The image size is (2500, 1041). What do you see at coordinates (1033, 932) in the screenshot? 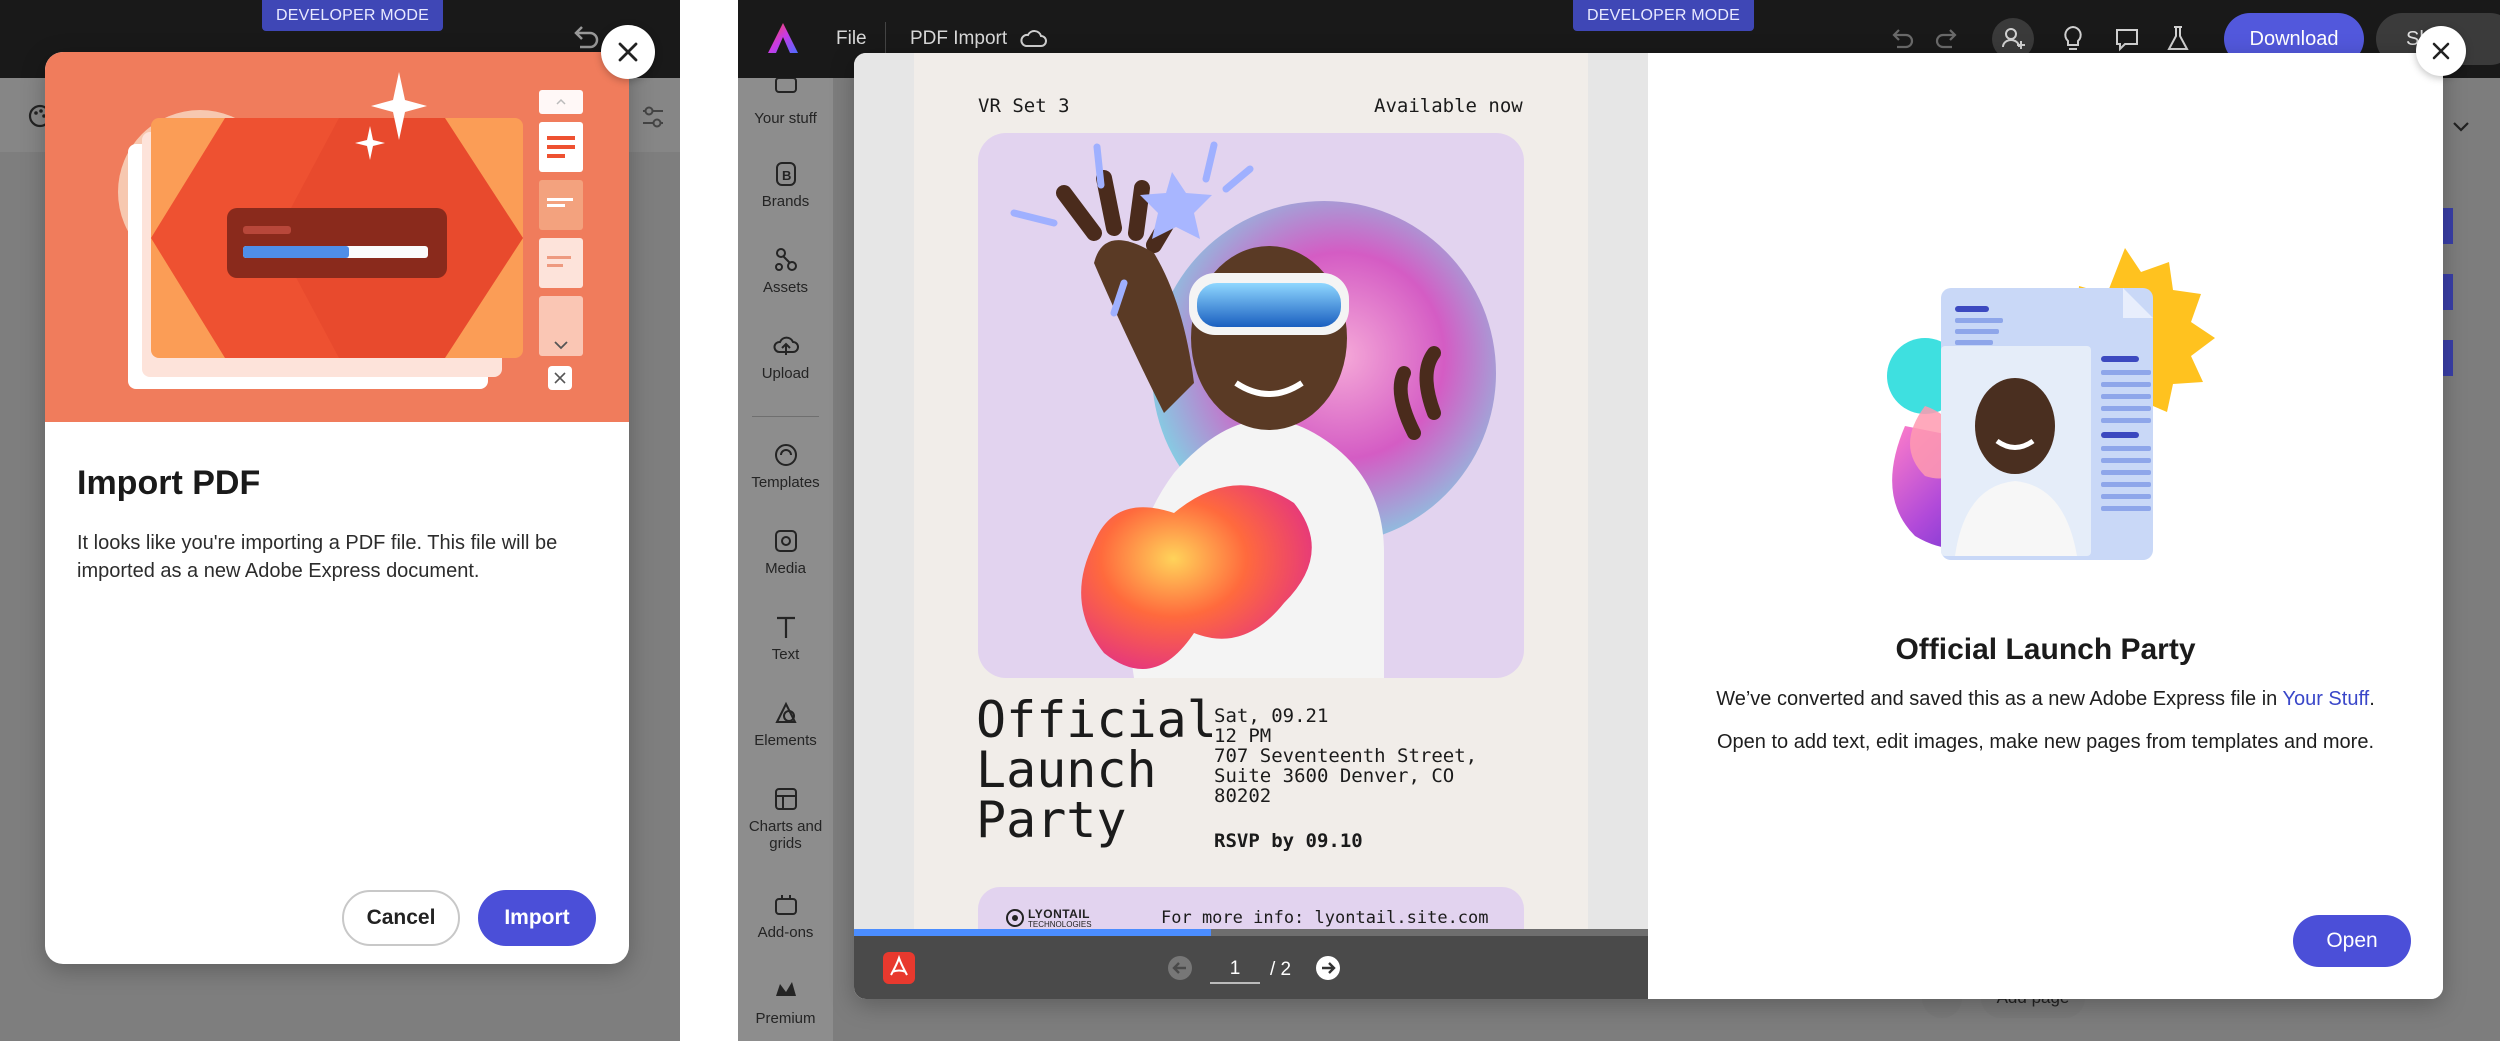
I see `preview-progress-fill` at bounding box center [1033, 932].